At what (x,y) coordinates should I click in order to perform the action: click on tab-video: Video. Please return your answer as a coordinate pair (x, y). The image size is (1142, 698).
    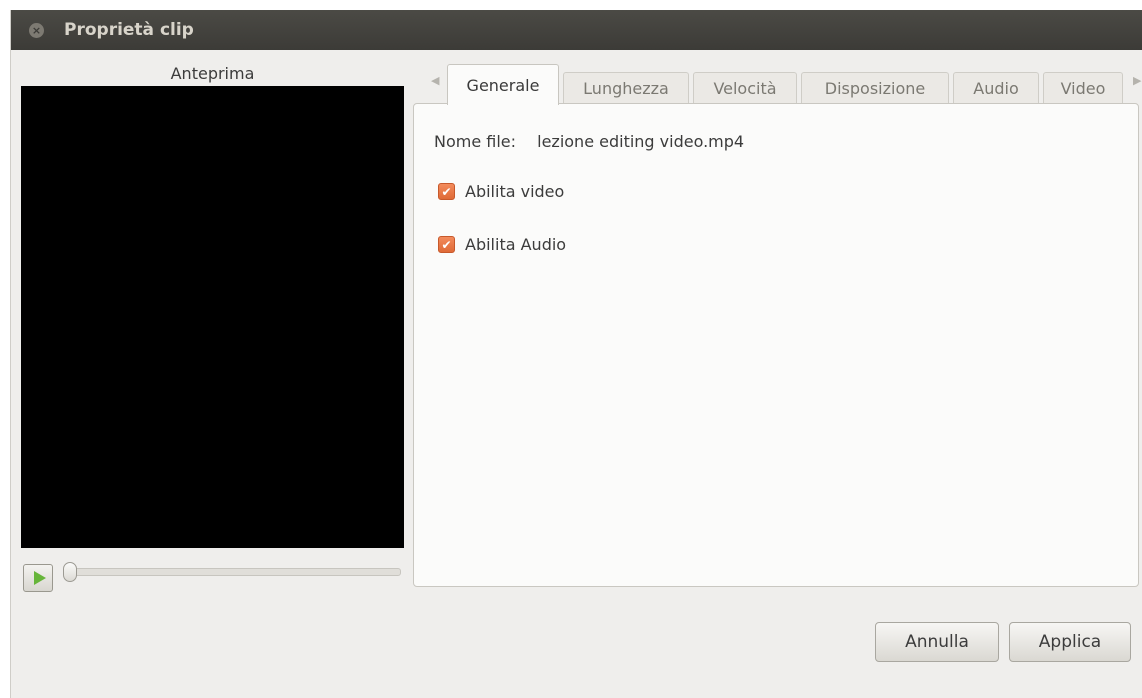
    Looking at the image, I should click on (1083, 88).